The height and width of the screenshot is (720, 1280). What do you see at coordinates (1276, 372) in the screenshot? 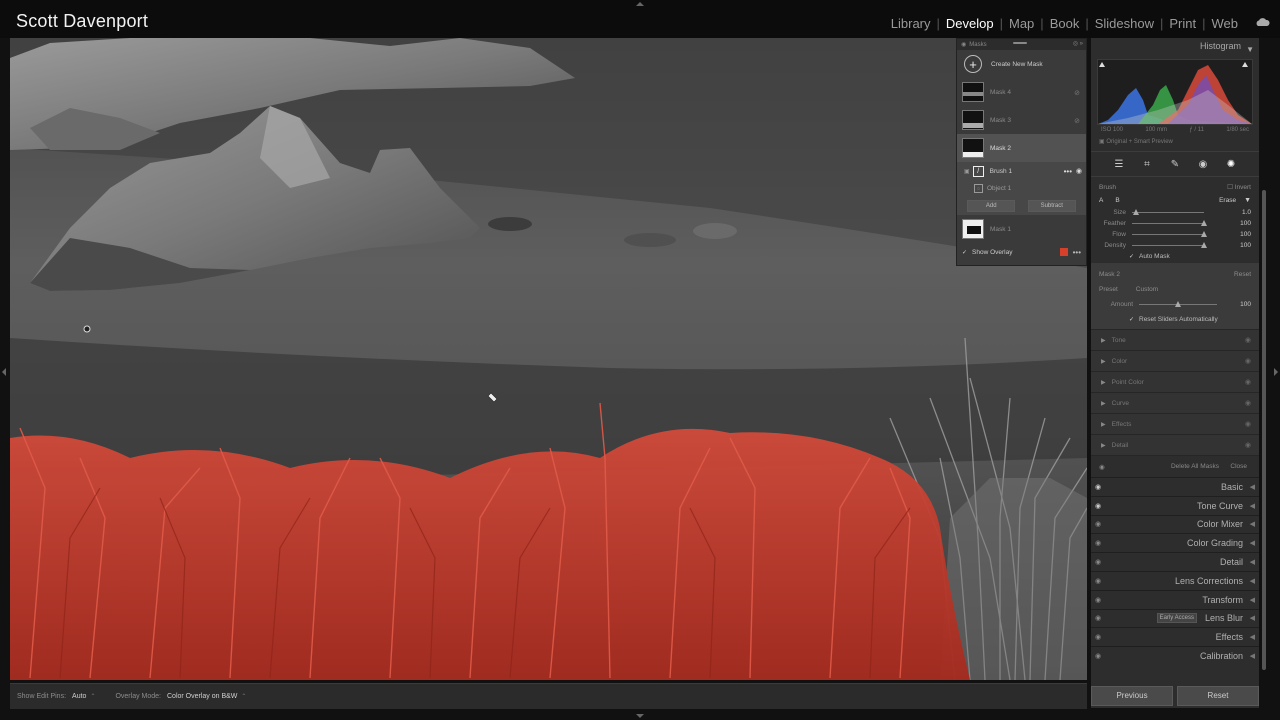
I see `right-panel-toggle-icon` at bounding box center [1276, 372].